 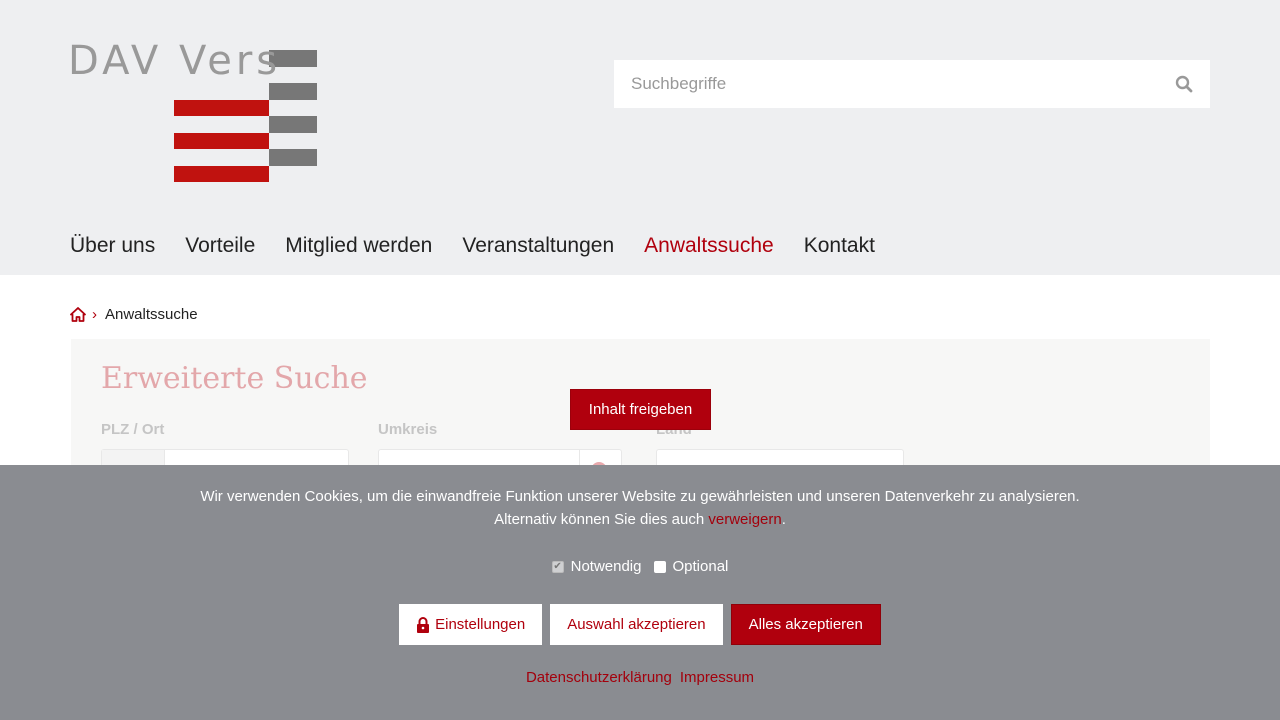 What do you see at coordinates (606, 566) in the screenshot?
I see `checkbox-necessary-label: Notwendig` at bounding box center [606, 566].